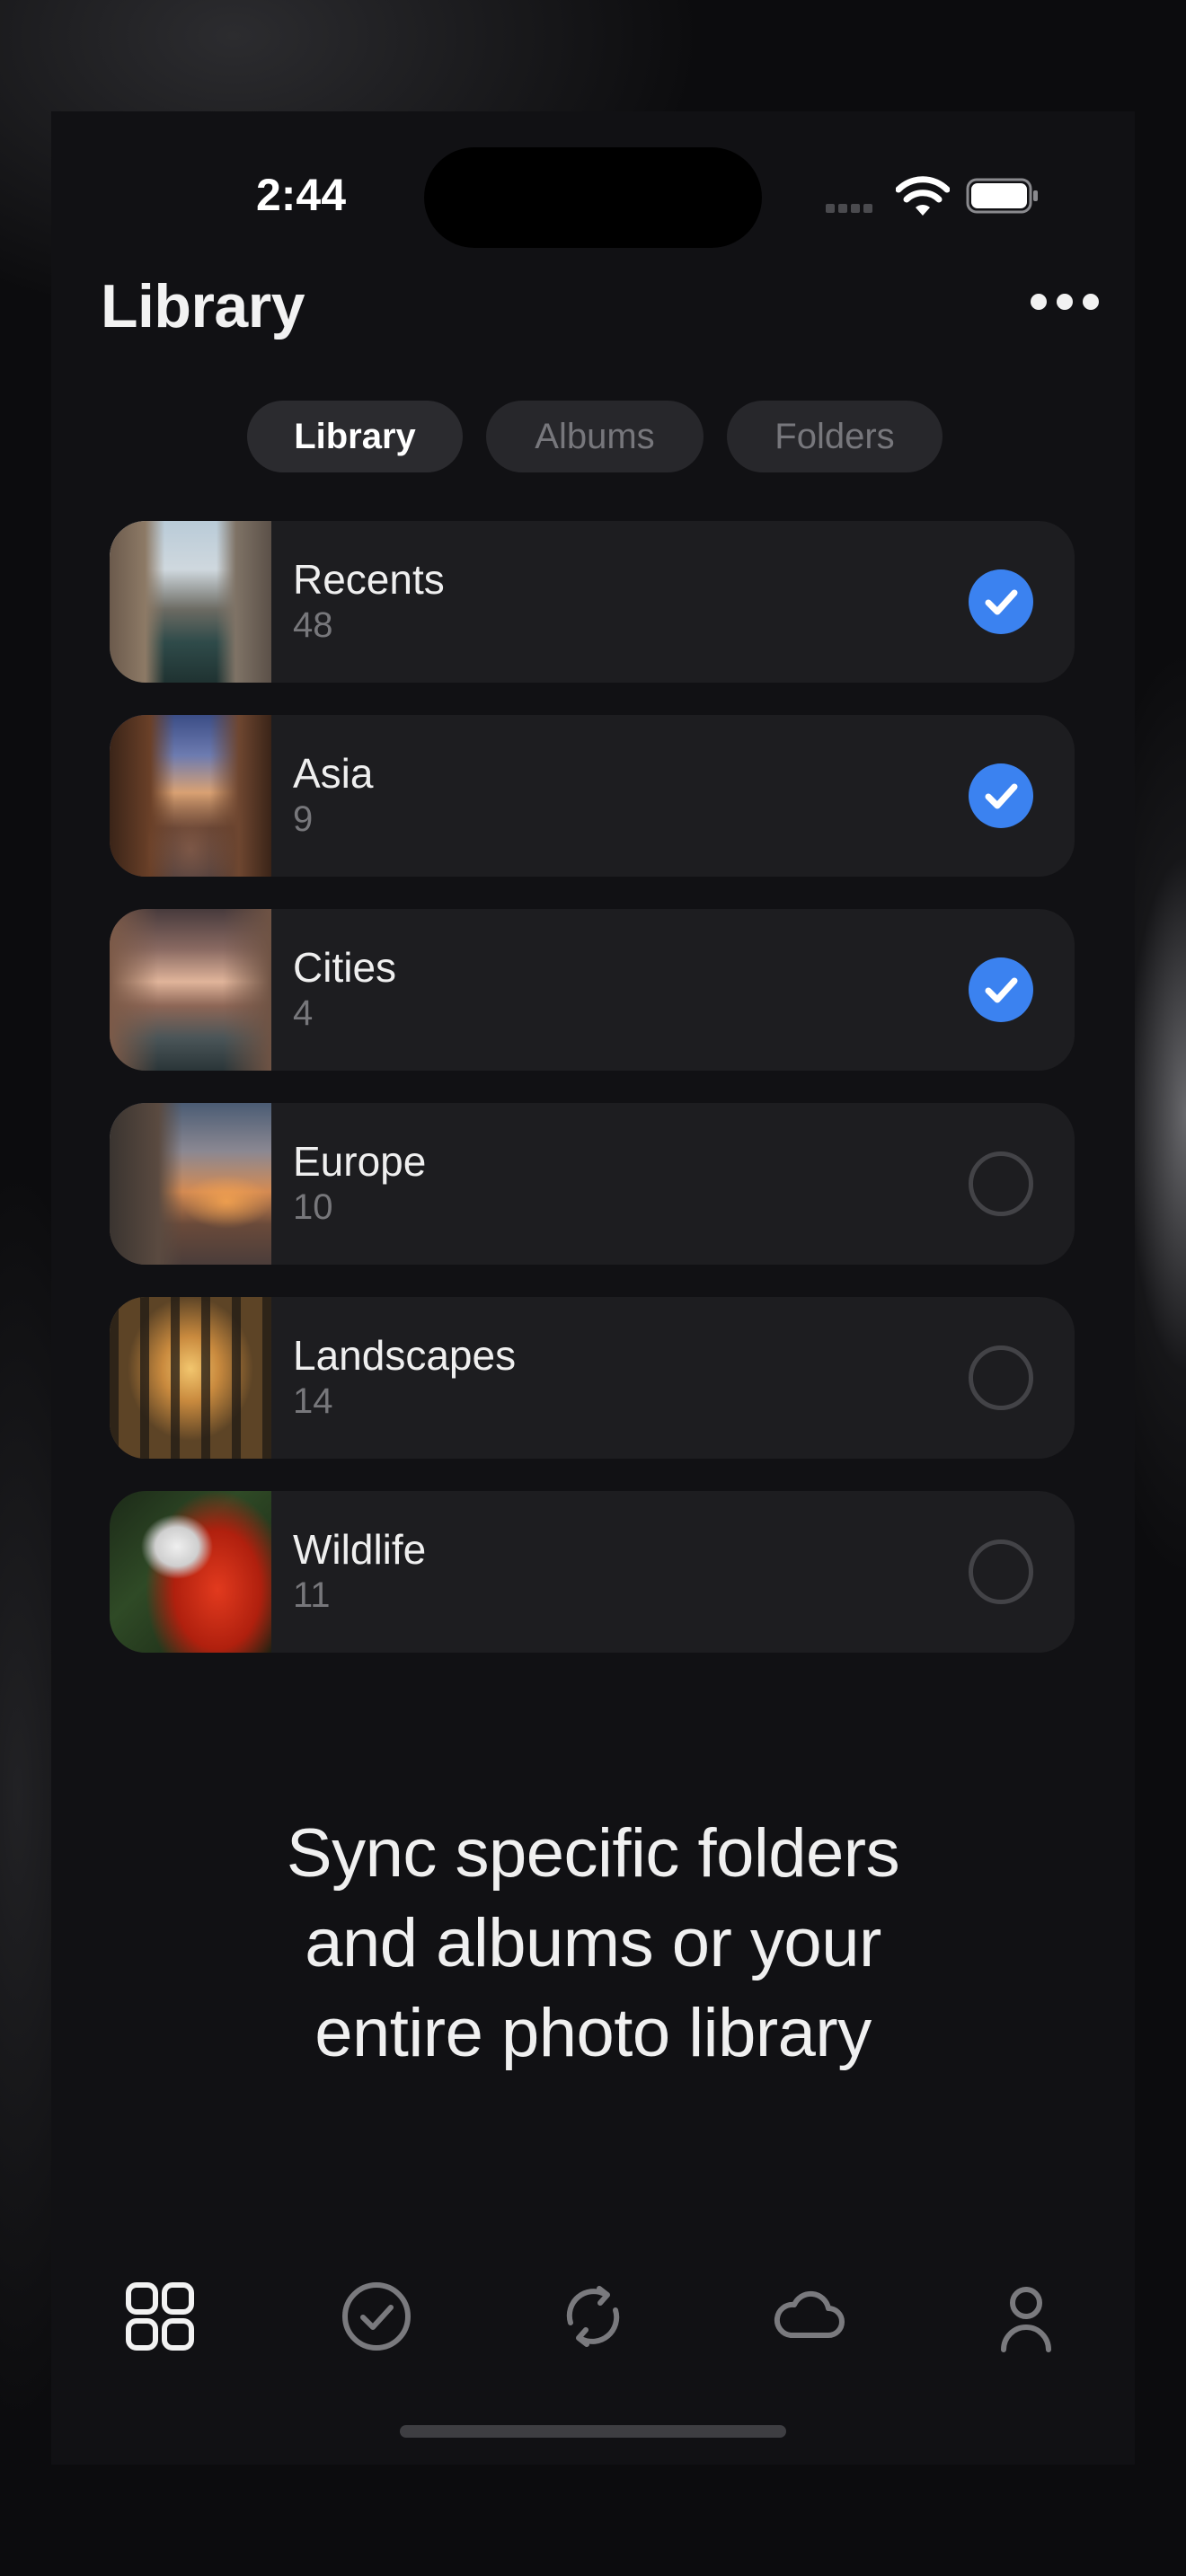  Describe the element at coordinates (809, 2316) in the screenshot. I see `cloud-icon` at that location.